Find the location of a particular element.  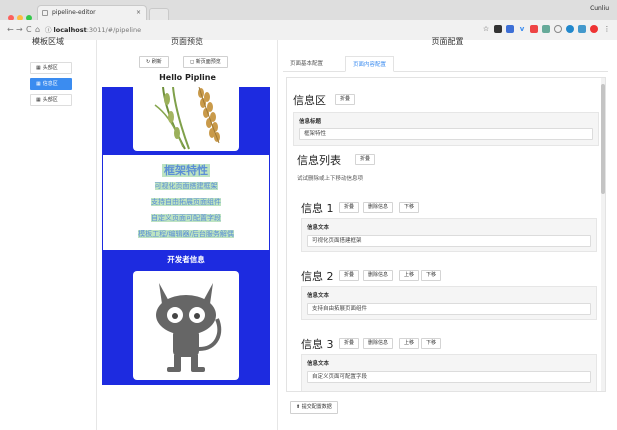

new-page-preview-label: 新页面预览 is located at coordinates (208, 62).